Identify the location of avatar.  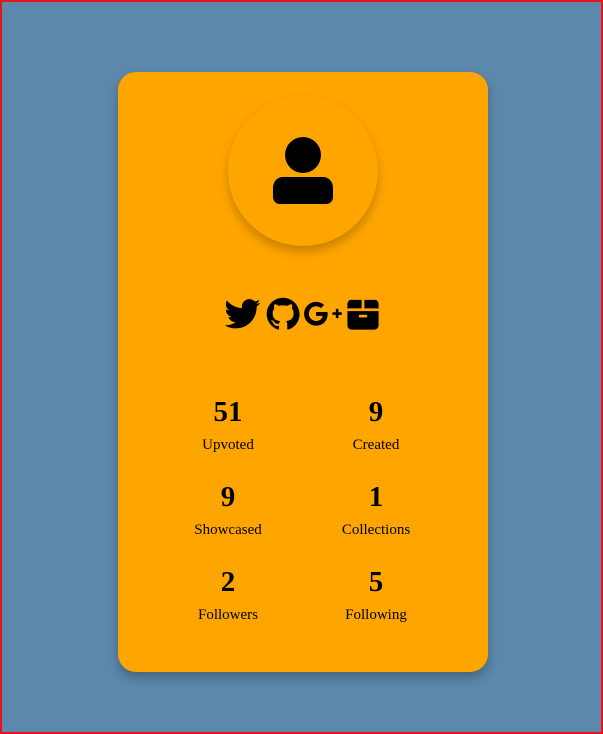
(303, 171).